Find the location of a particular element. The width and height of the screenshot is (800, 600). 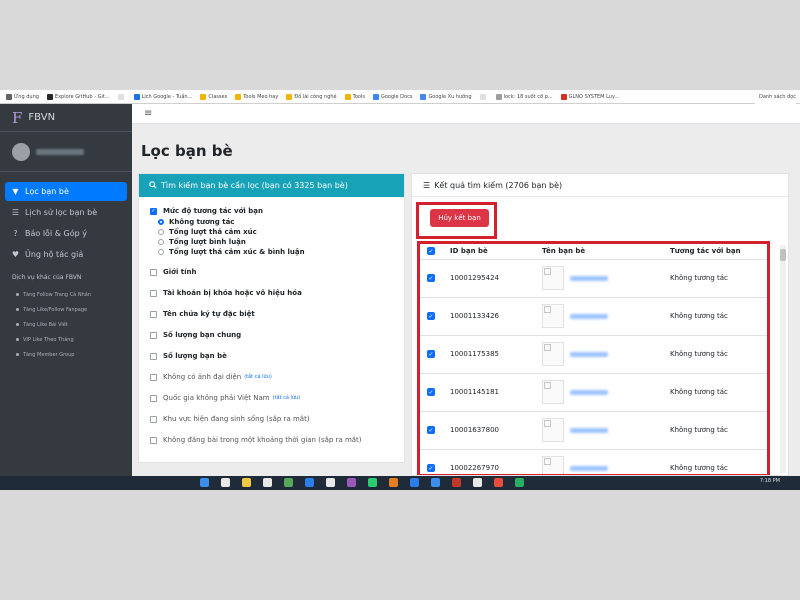

sidebar-service-item: VIP Like Theo Tháng is located at coordinates (66, 339).